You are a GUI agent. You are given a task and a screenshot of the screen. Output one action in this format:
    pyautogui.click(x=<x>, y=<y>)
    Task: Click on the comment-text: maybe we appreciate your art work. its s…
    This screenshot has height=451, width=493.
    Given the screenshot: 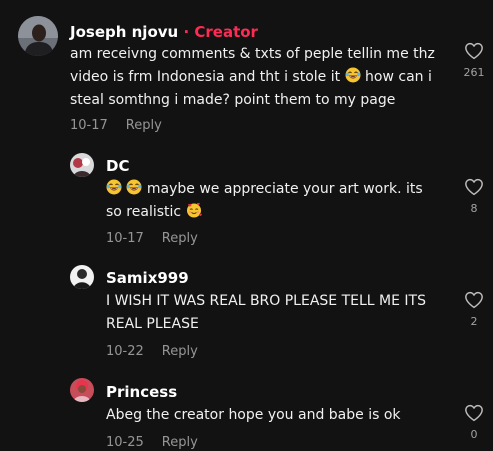 What is the action you would take?
    pyautogui.click(x=273, y=201)
    